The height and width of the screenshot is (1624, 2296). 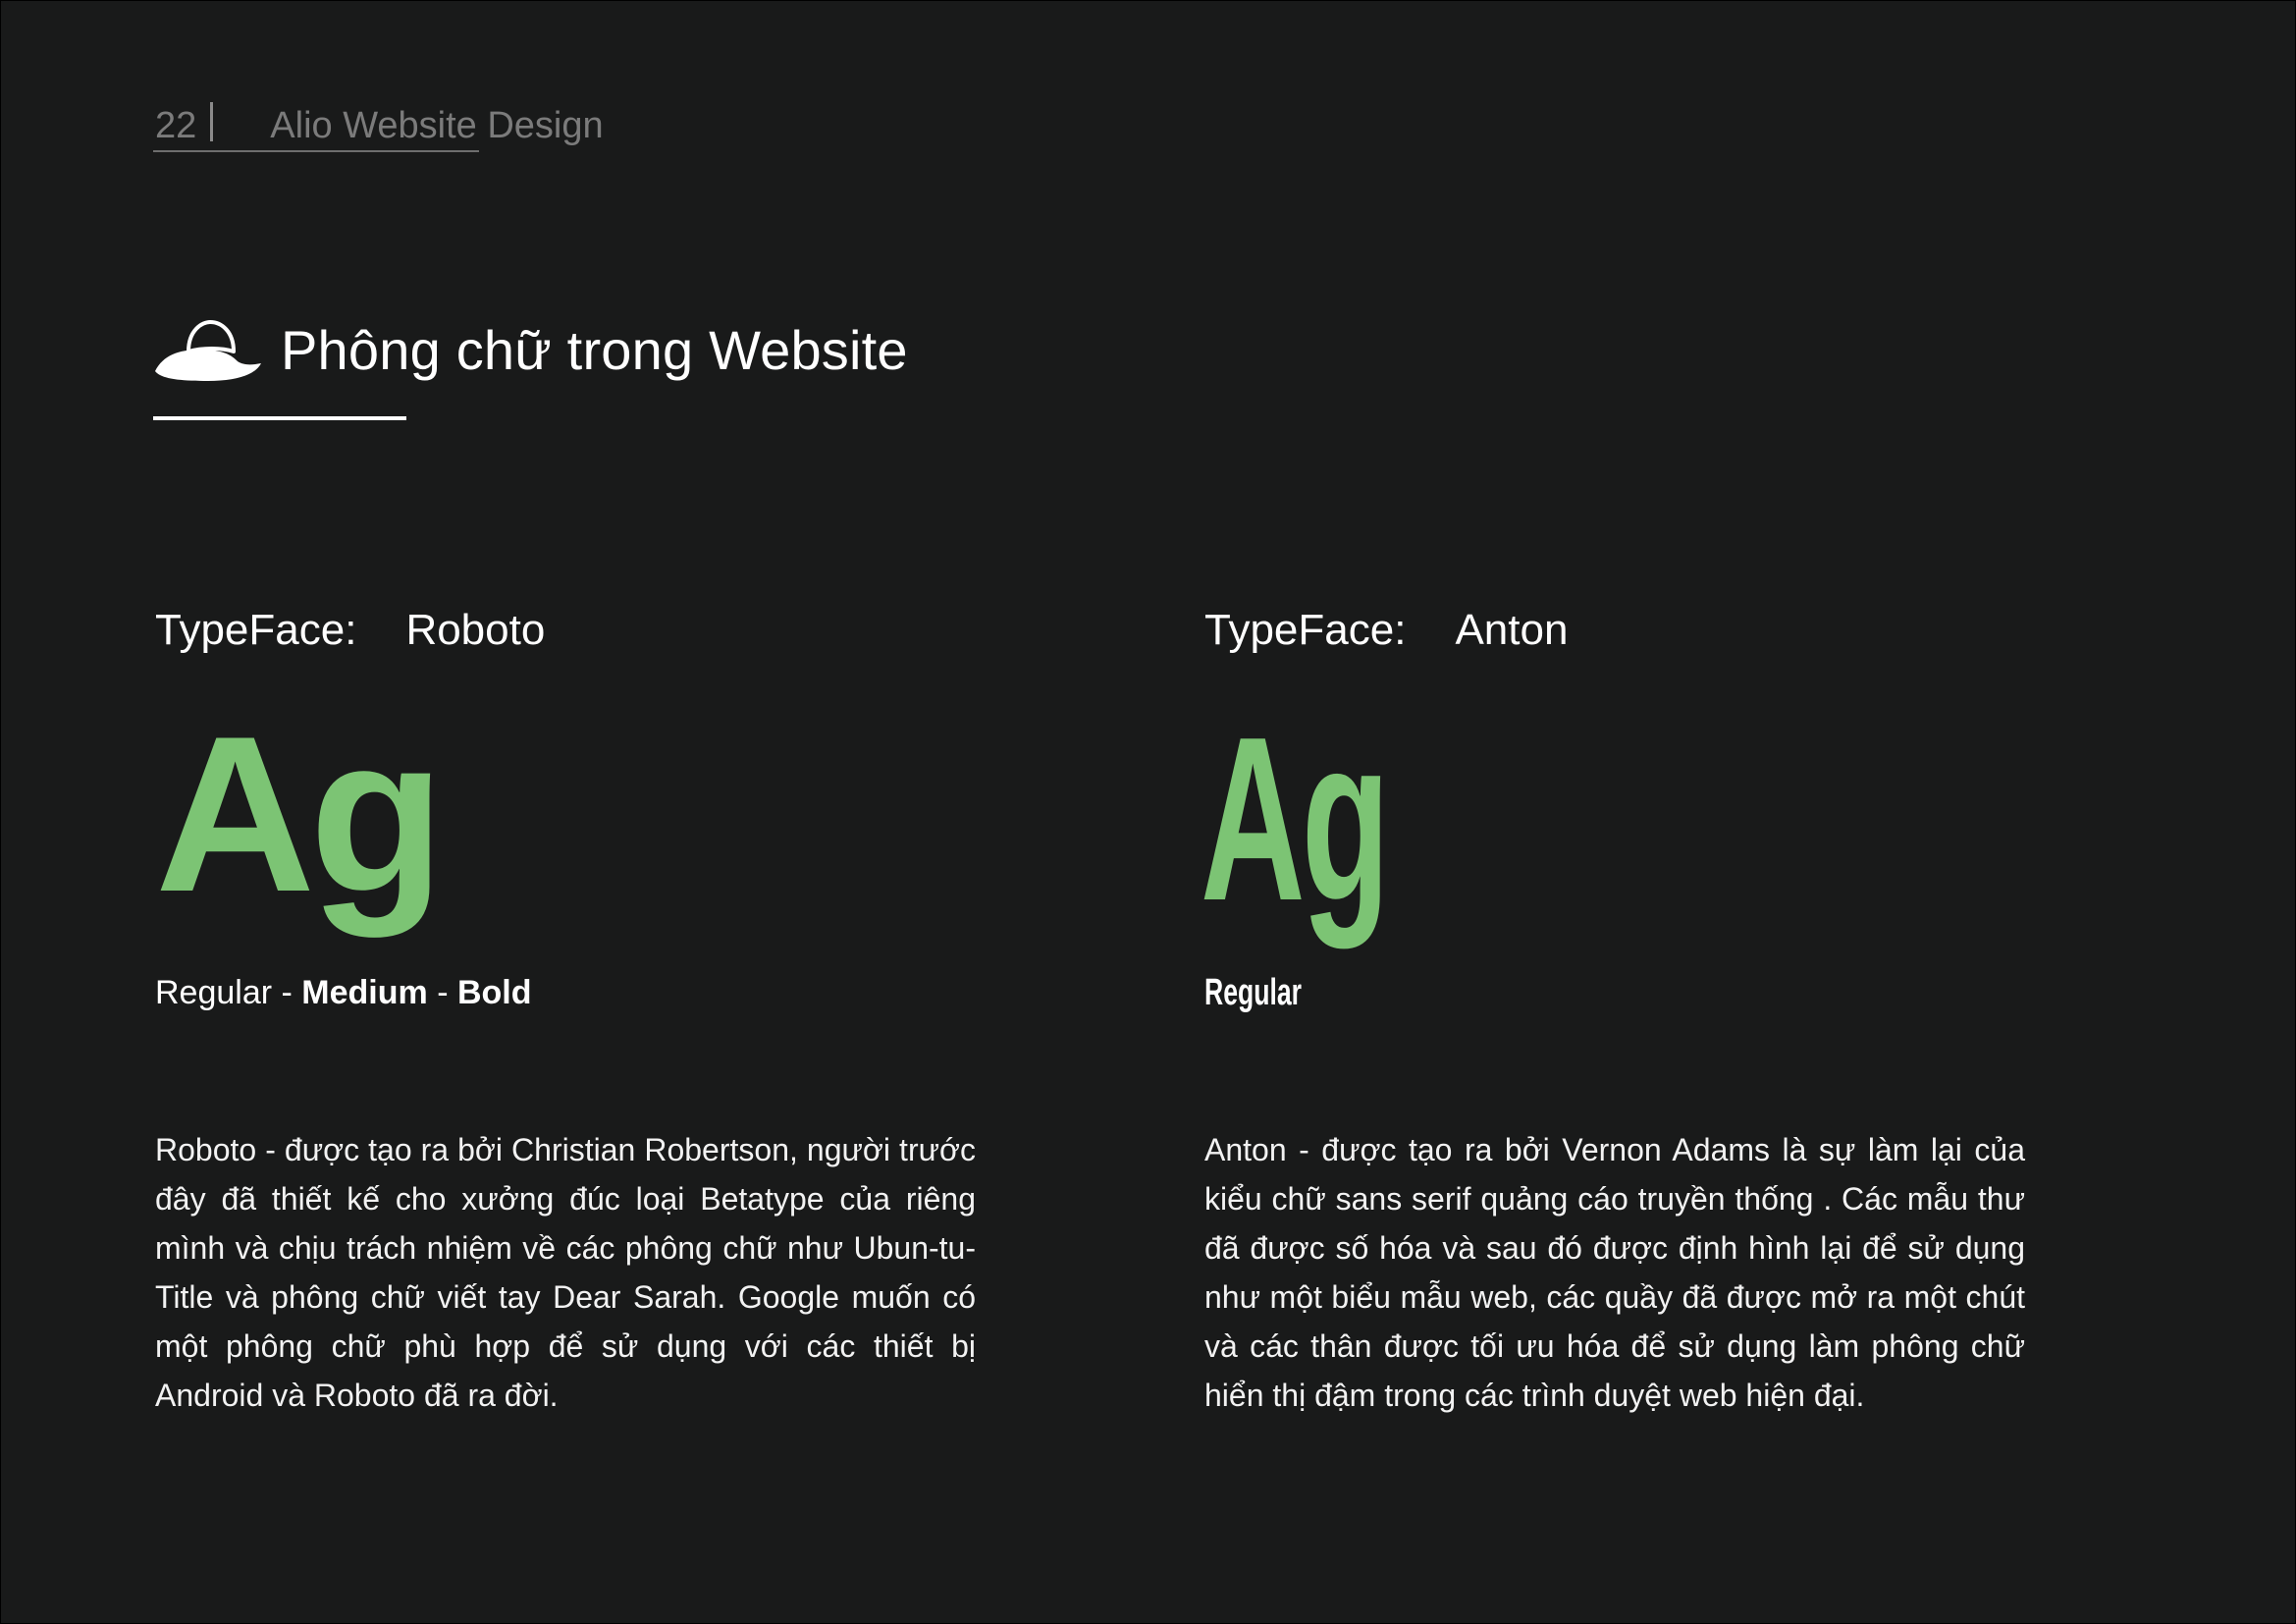 I want to click on page-header: 22 Alio Website Design, so click(x=379, y=125).